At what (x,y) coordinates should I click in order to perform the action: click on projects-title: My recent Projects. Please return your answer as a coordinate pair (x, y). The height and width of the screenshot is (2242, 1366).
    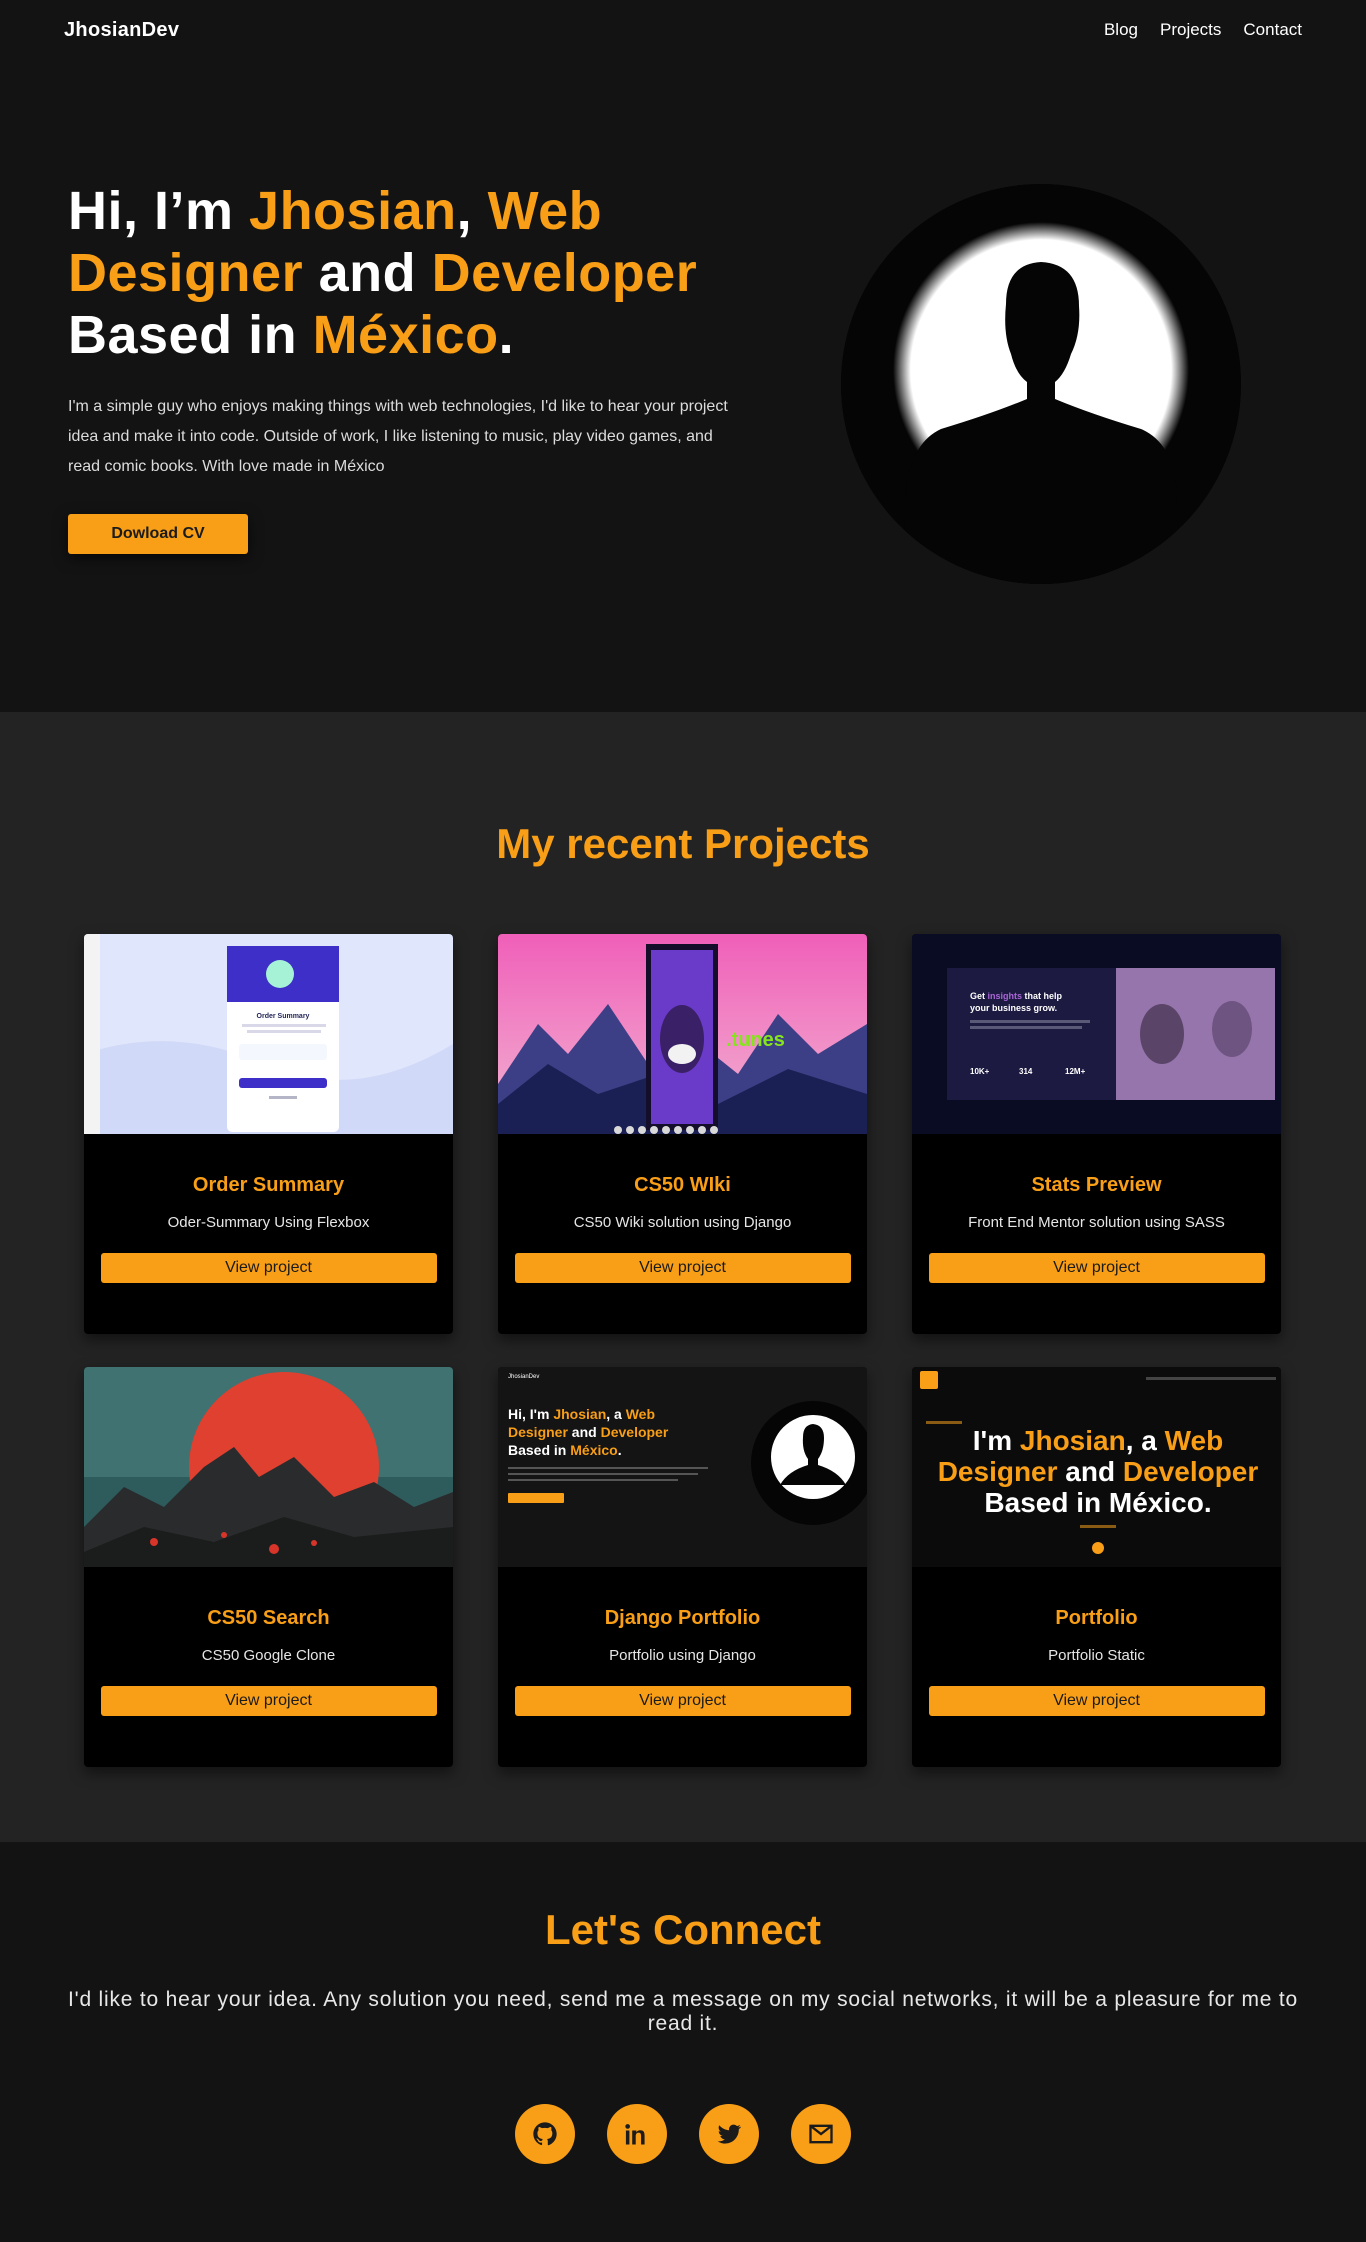
    Looking at the image, I should click on (683, 843).